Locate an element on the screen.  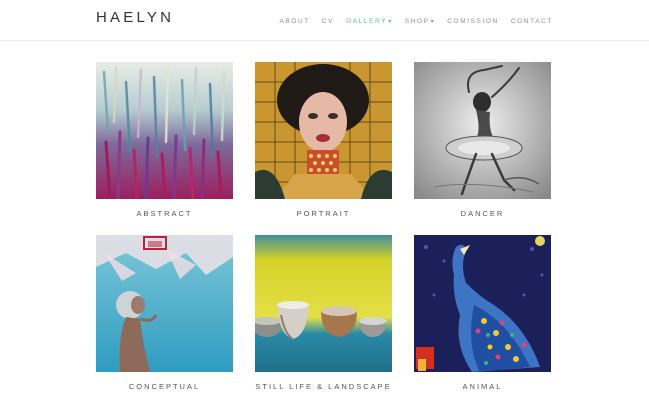
tile-caption: CONCEPTUAL is located at coordinates (164, 386).